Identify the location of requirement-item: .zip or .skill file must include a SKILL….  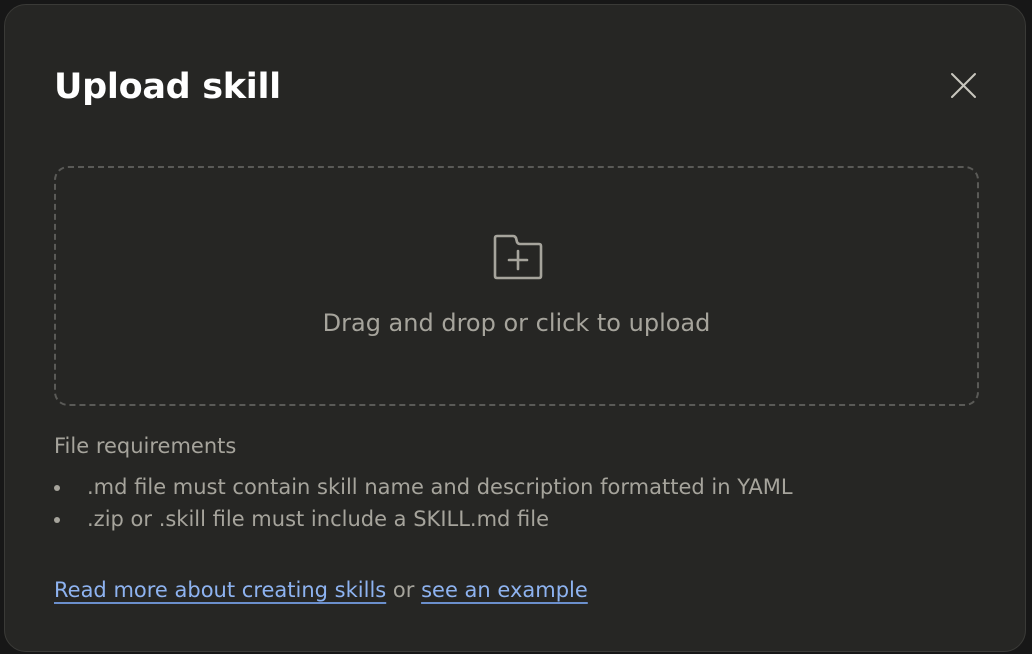
(423, 519).